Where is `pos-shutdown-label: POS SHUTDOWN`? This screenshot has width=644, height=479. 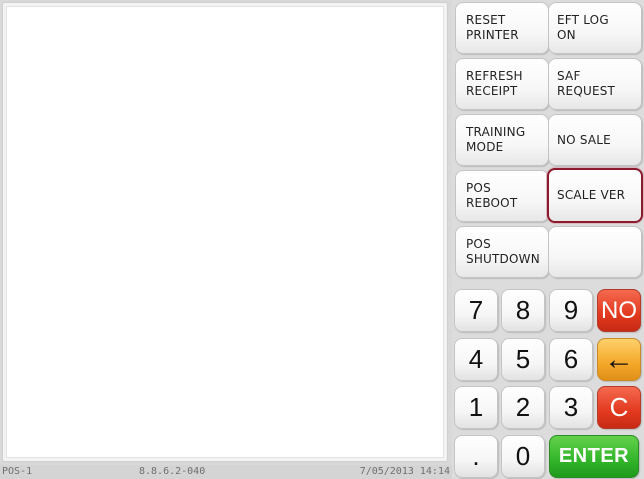
pos-shutdown-label: POS SHUTDOWN is located at coordinates (503, 251).